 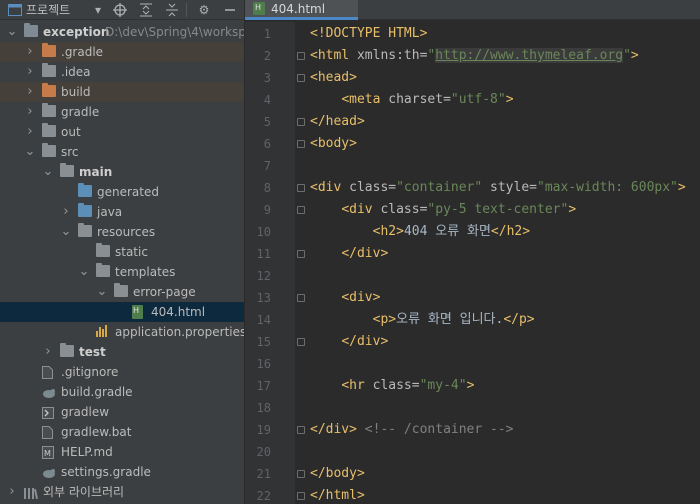 I want to click on chevron-down-icon: ▾, so click(x=98, y=10).